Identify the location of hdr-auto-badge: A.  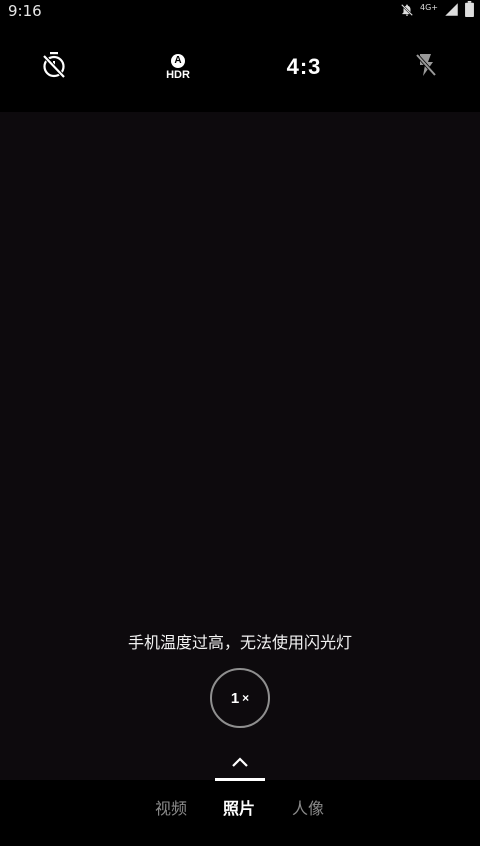
(178, 60).